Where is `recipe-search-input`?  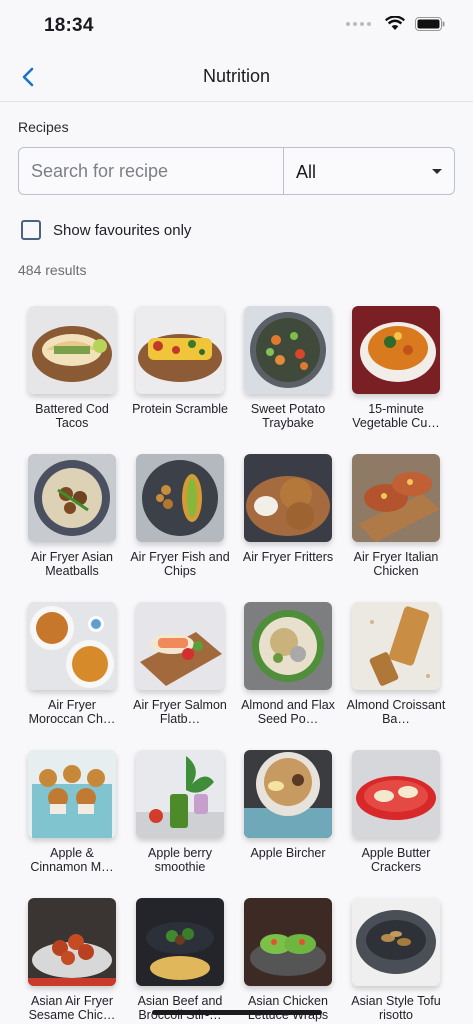
recipe-search-input is located at coordinates (151, 171).